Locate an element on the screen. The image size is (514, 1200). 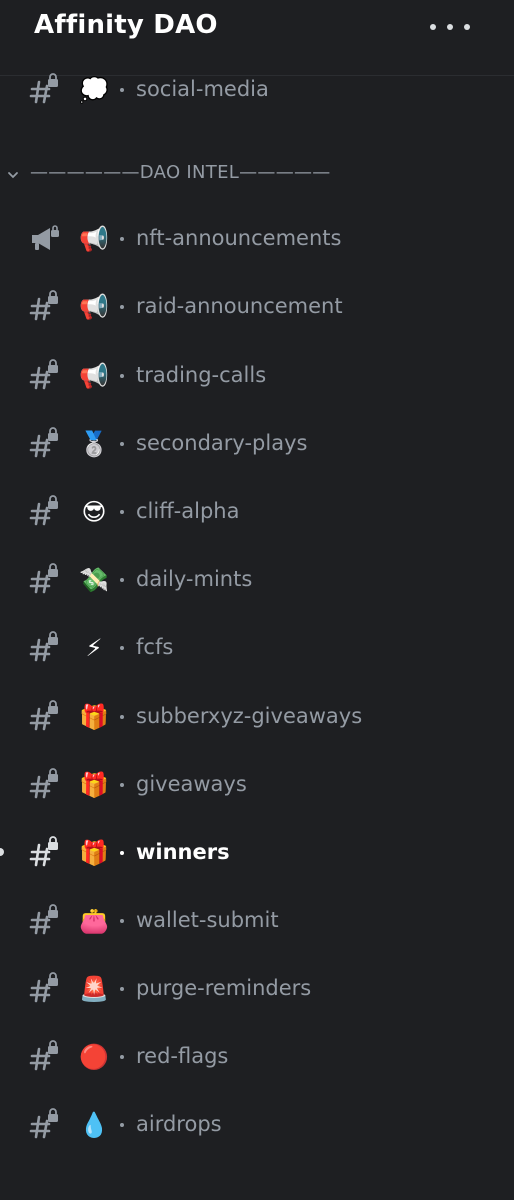
channel-giveaways: 🎁 giveaways is located at coordinates (257, 785).